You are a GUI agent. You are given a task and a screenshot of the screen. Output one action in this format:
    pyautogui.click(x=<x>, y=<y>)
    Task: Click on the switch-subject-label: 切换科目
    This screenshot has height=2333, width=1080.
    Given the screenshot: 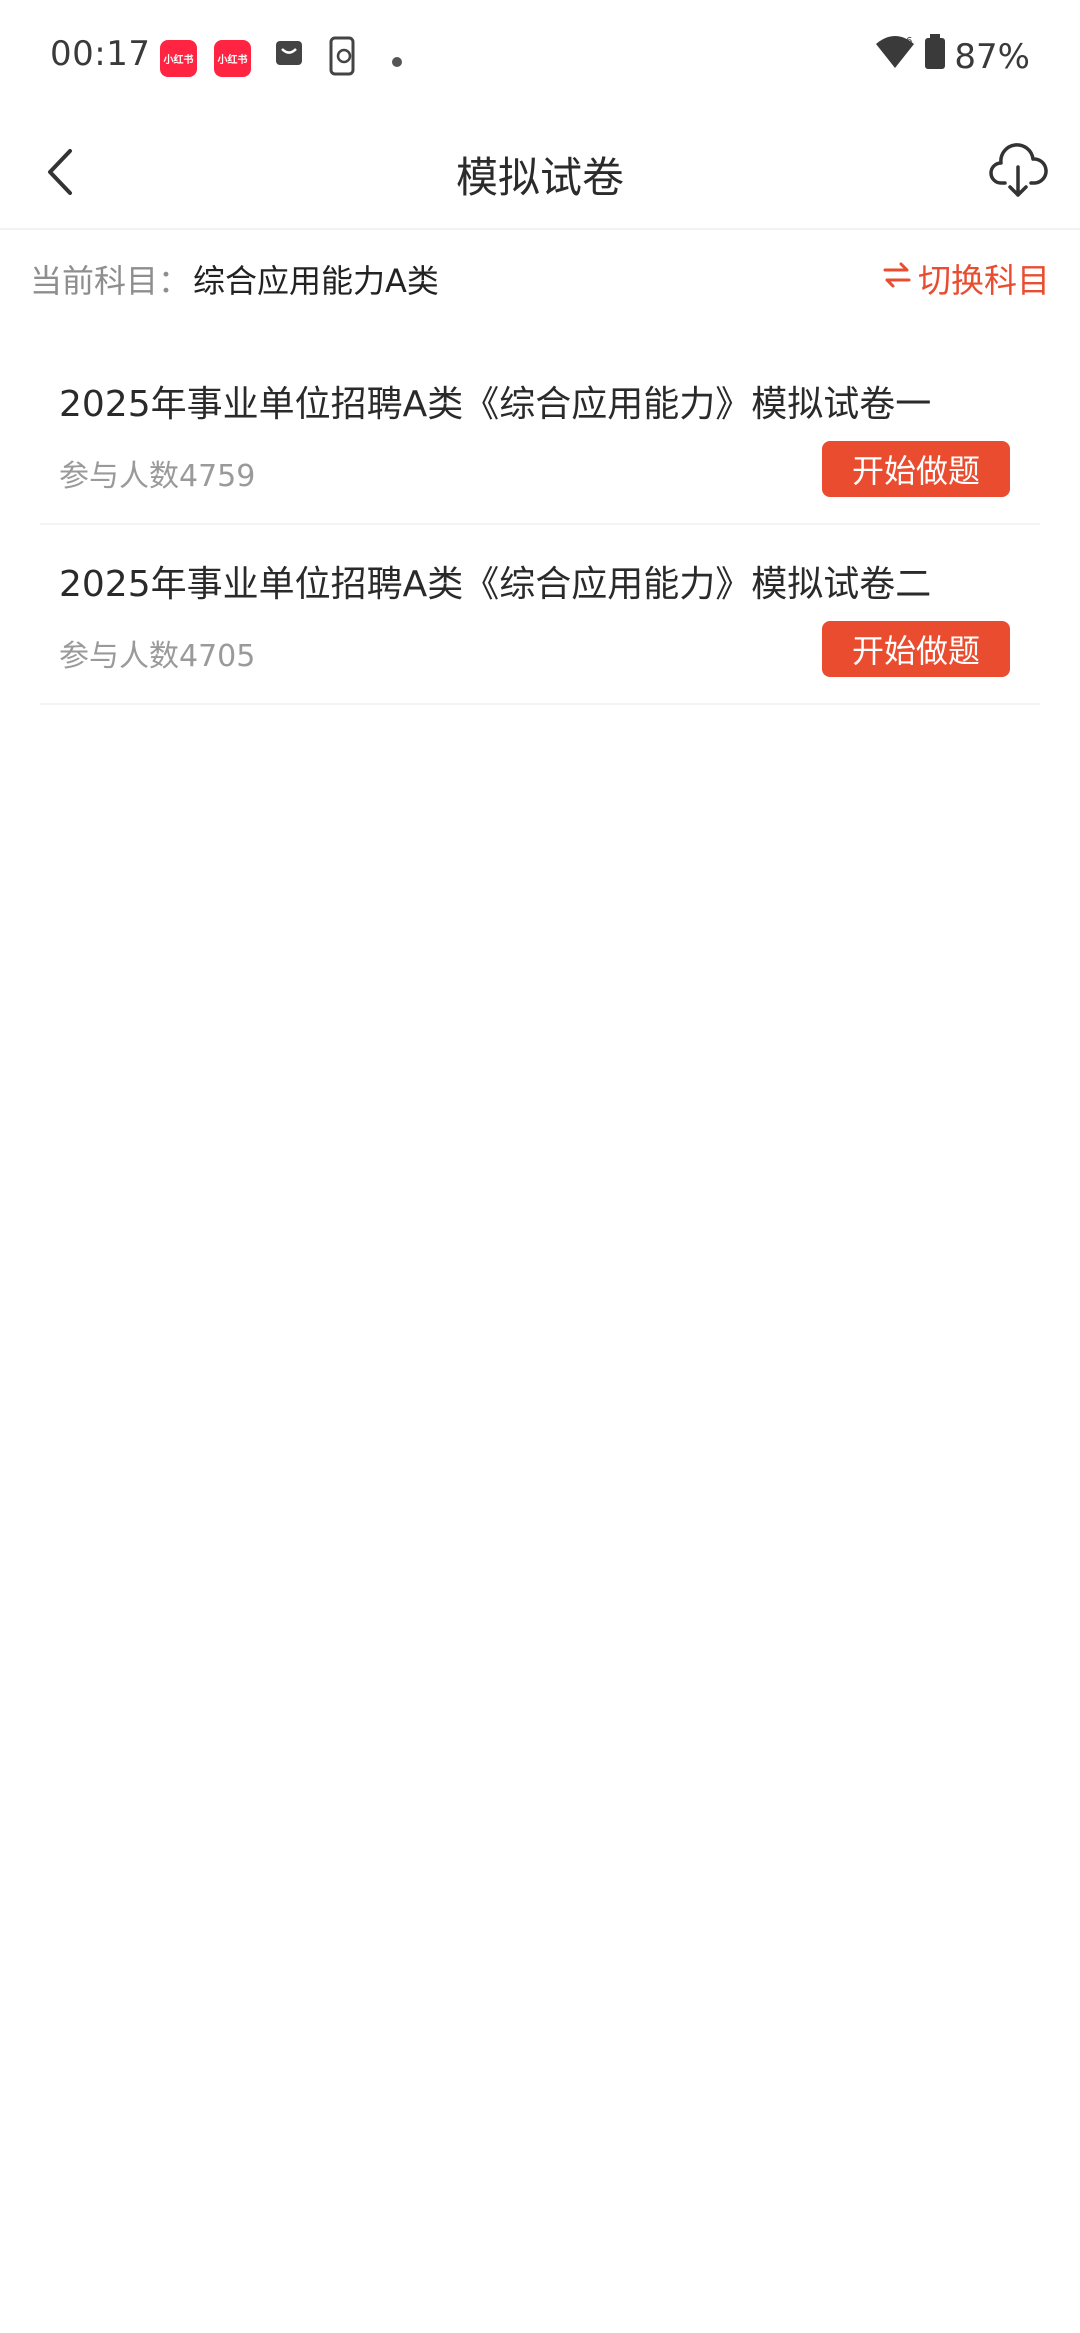 What is the action you would take?
    pyautogui.click(x=984, y=280)
    